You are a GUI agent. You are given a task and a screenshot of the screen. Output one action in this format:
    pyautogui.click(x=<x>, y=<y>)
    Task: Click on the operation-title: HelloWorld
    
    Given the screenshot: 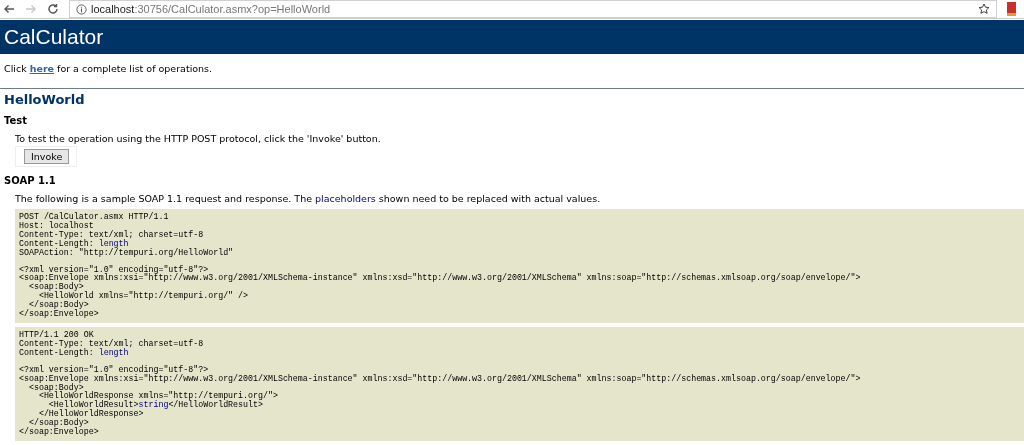 What is the action you would take?
    pyautogui.click(x=45, y=99)
    